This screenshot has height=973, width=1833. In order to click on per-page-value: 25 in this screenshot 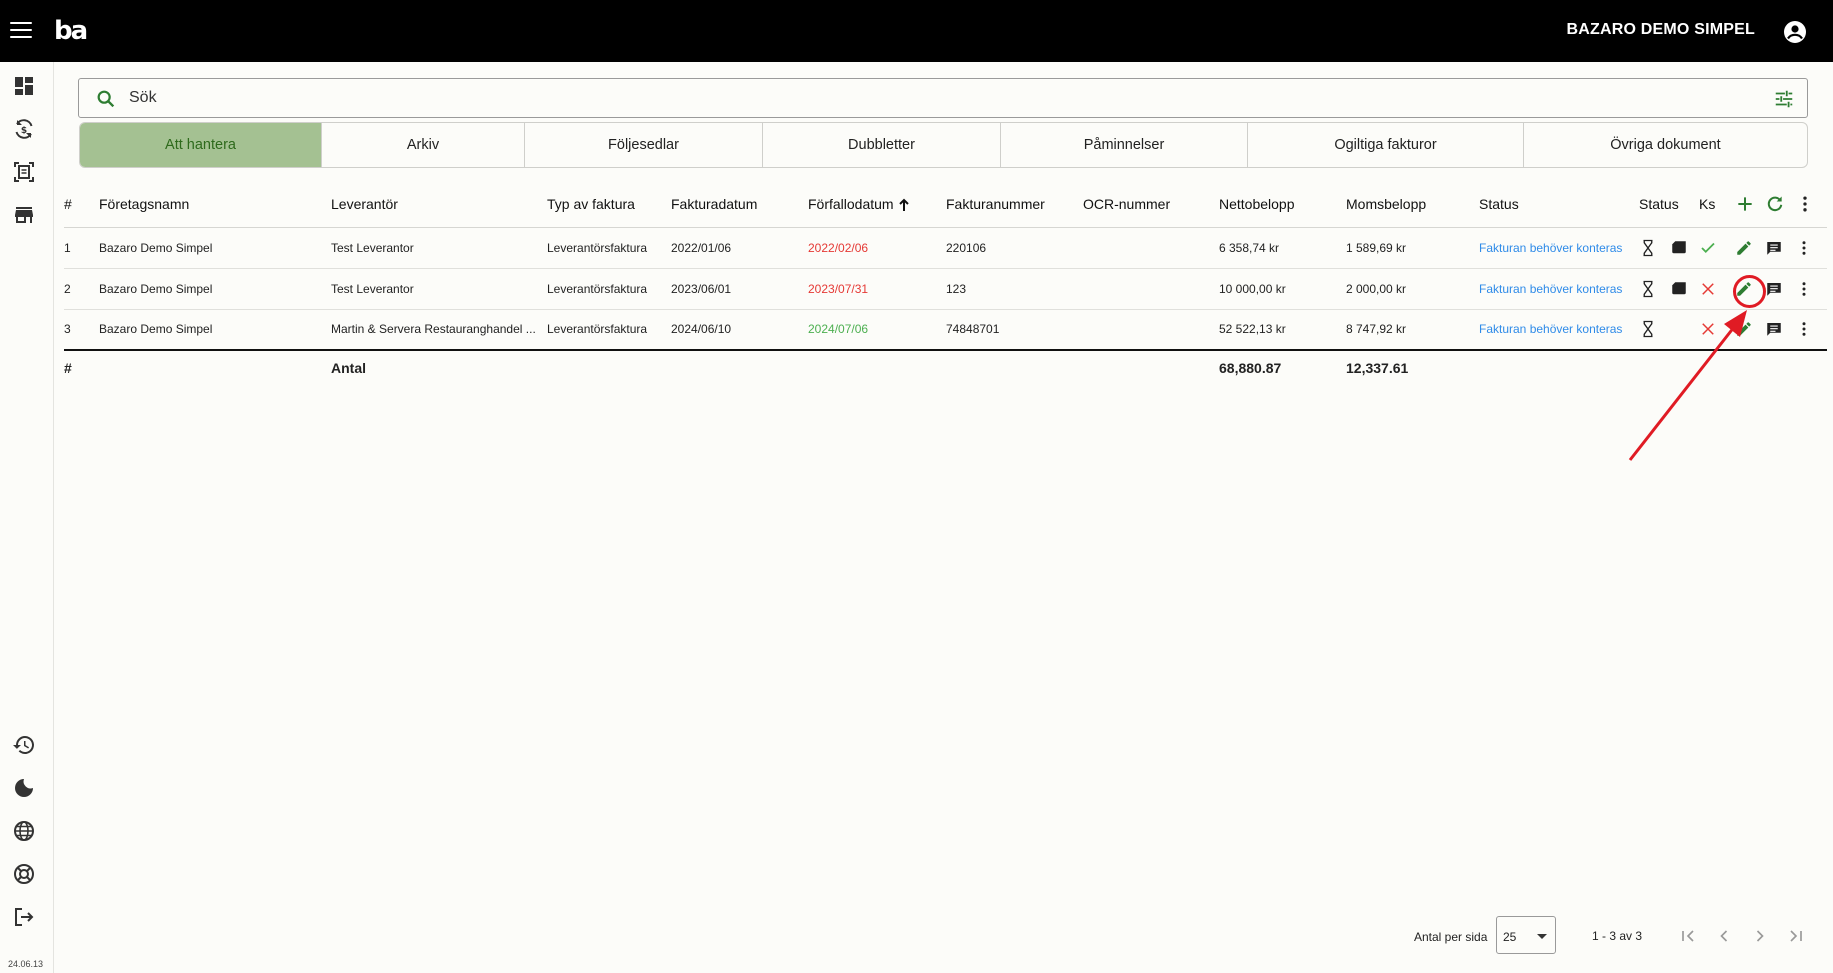, I will do `click(1510, 937)`.